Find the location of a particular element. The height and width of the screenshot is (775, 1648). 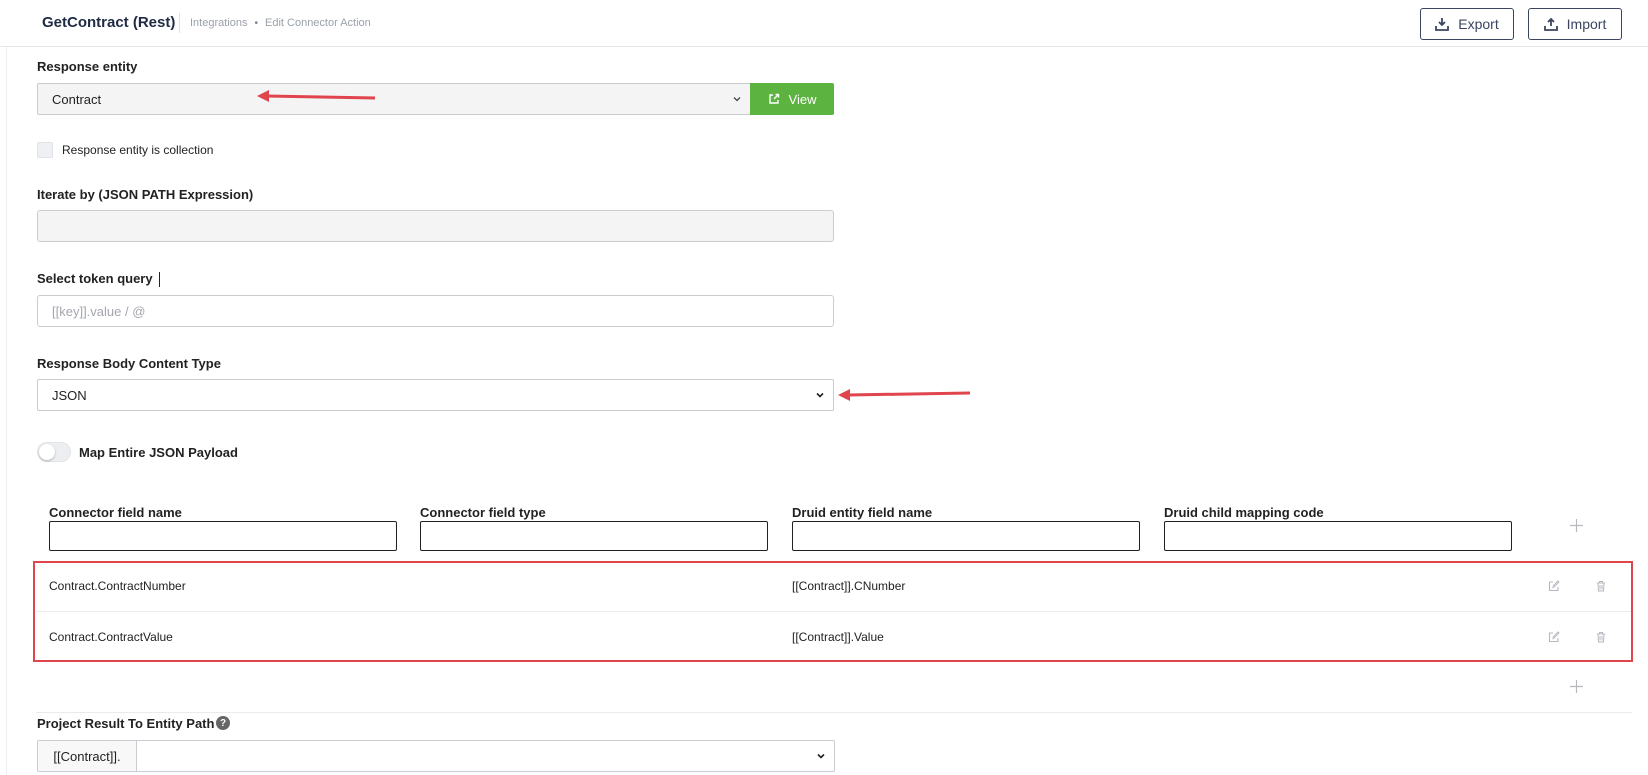

import-button: Import is located at coordinates (1575, 24).